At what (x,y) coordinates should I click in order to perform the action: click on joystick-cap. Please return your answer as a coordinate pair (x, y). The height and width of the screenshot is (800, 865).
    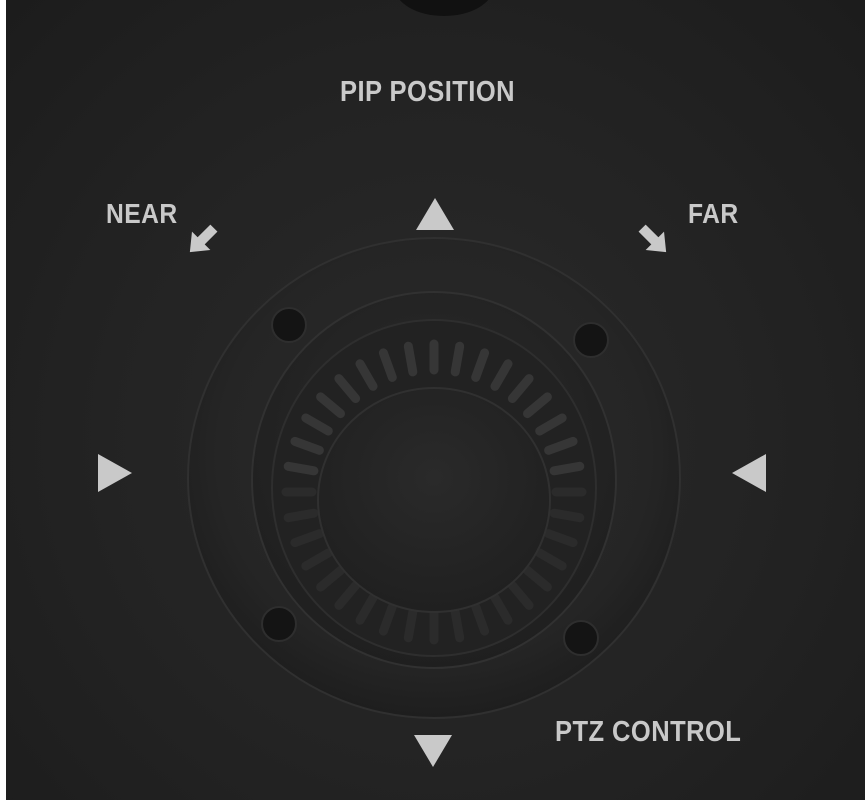
    Looking at the image, I should click on (434, 500).